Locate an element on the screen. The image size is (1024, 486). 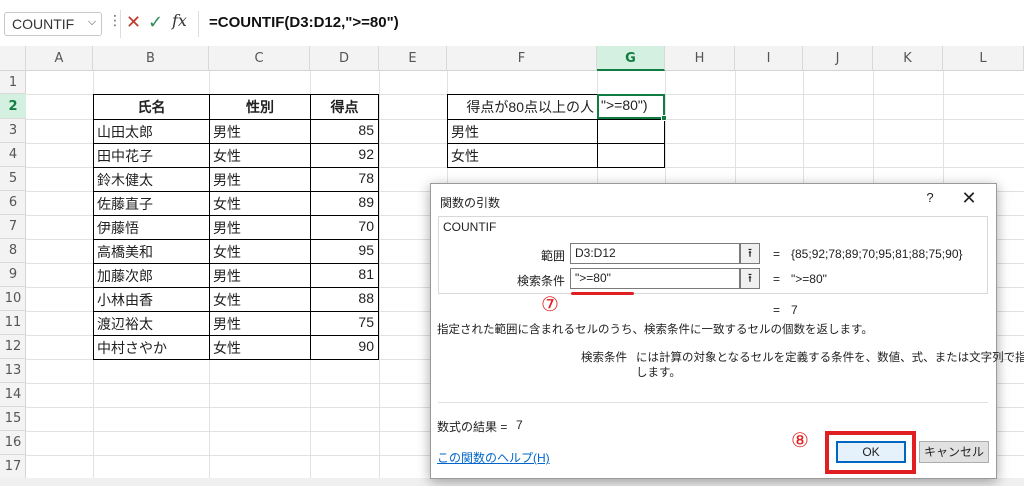
select-all-corner is located at coordinates (13, 58).